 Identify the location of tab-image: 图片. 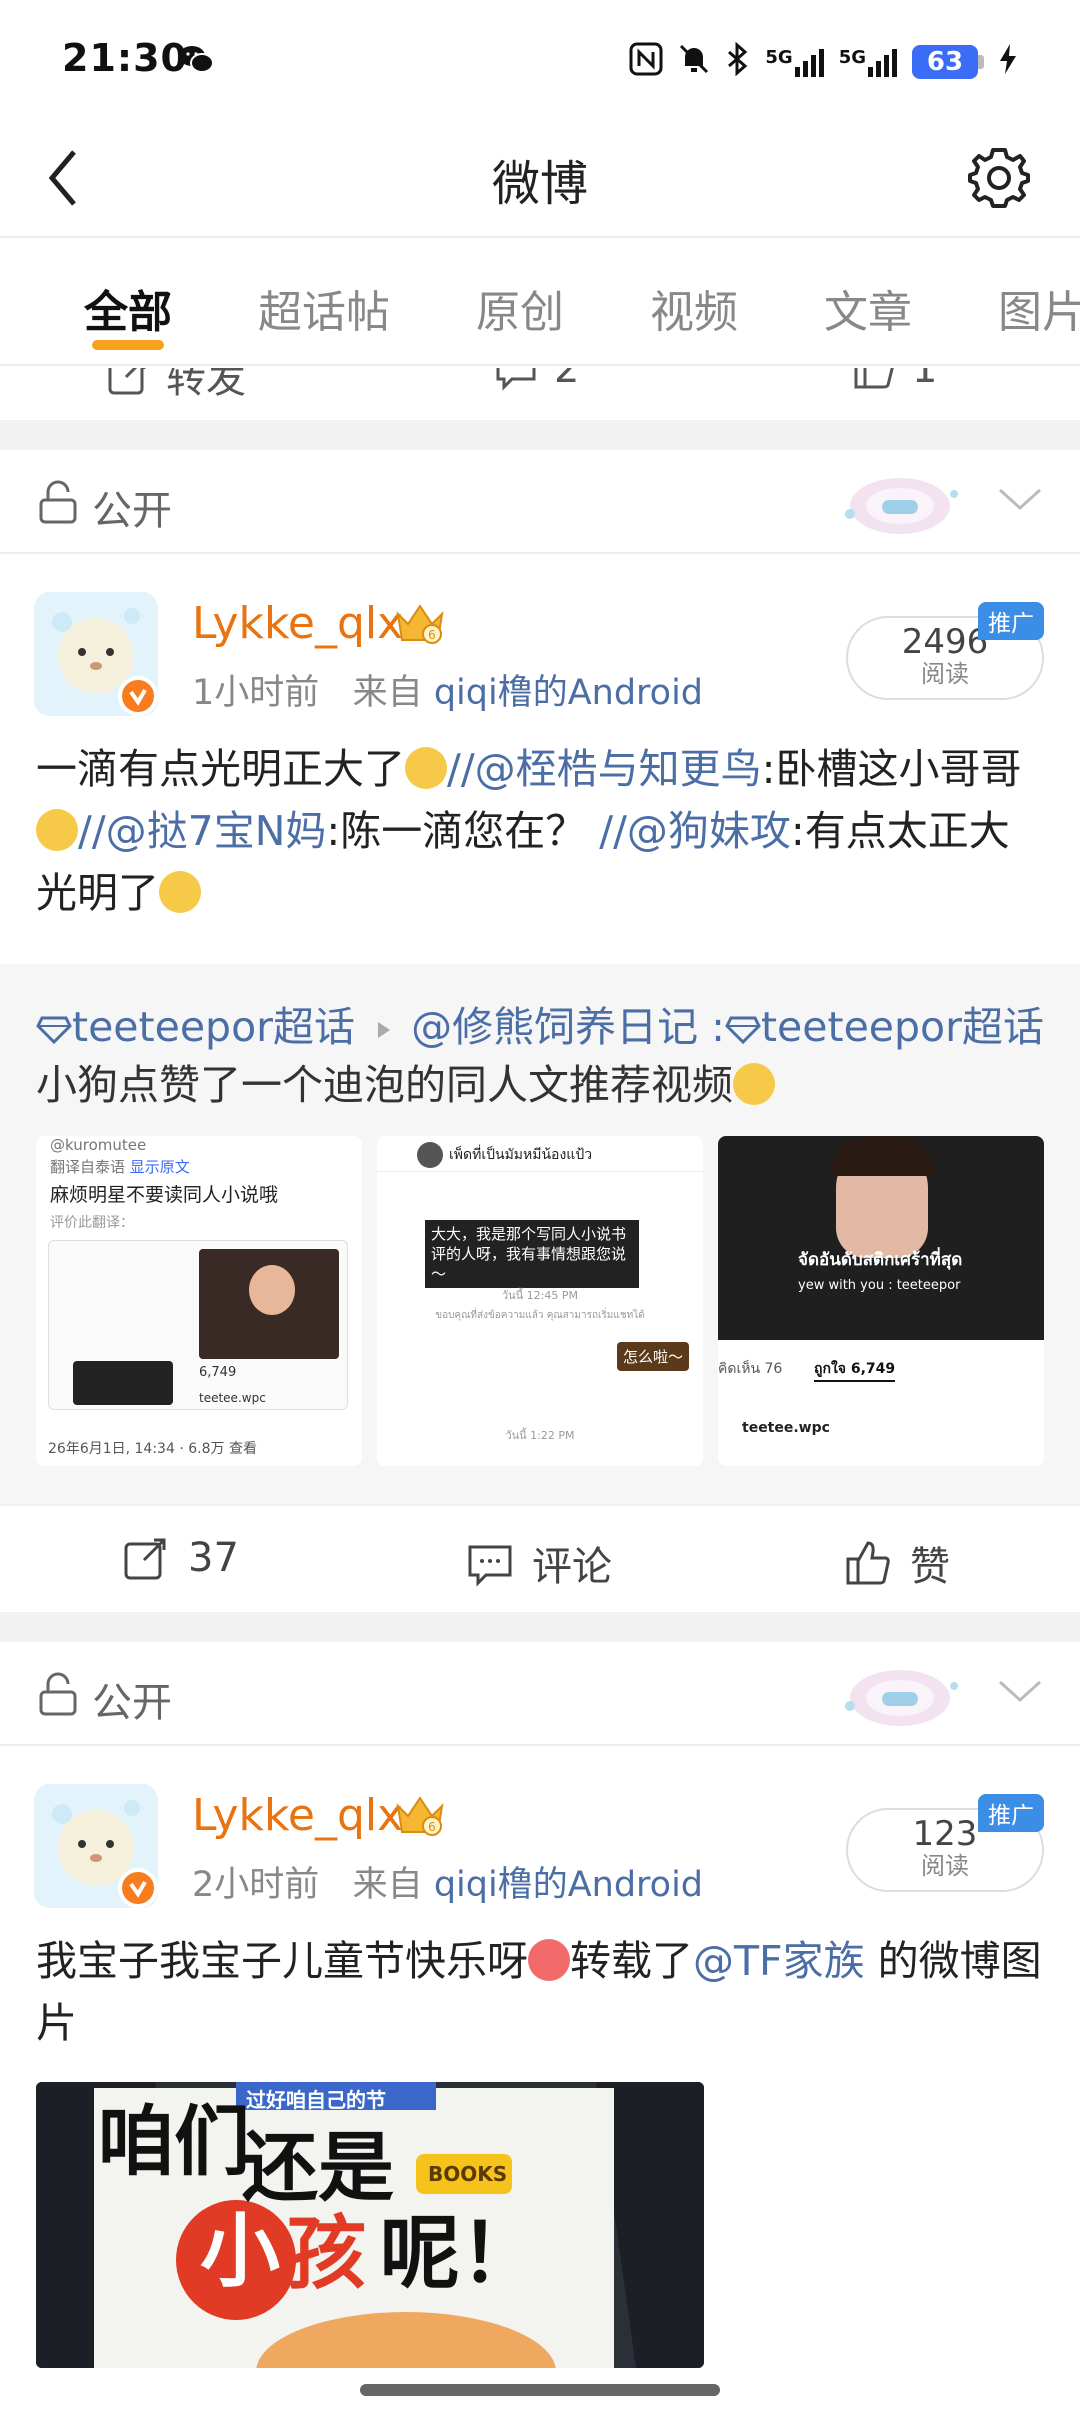
(1039, 308).